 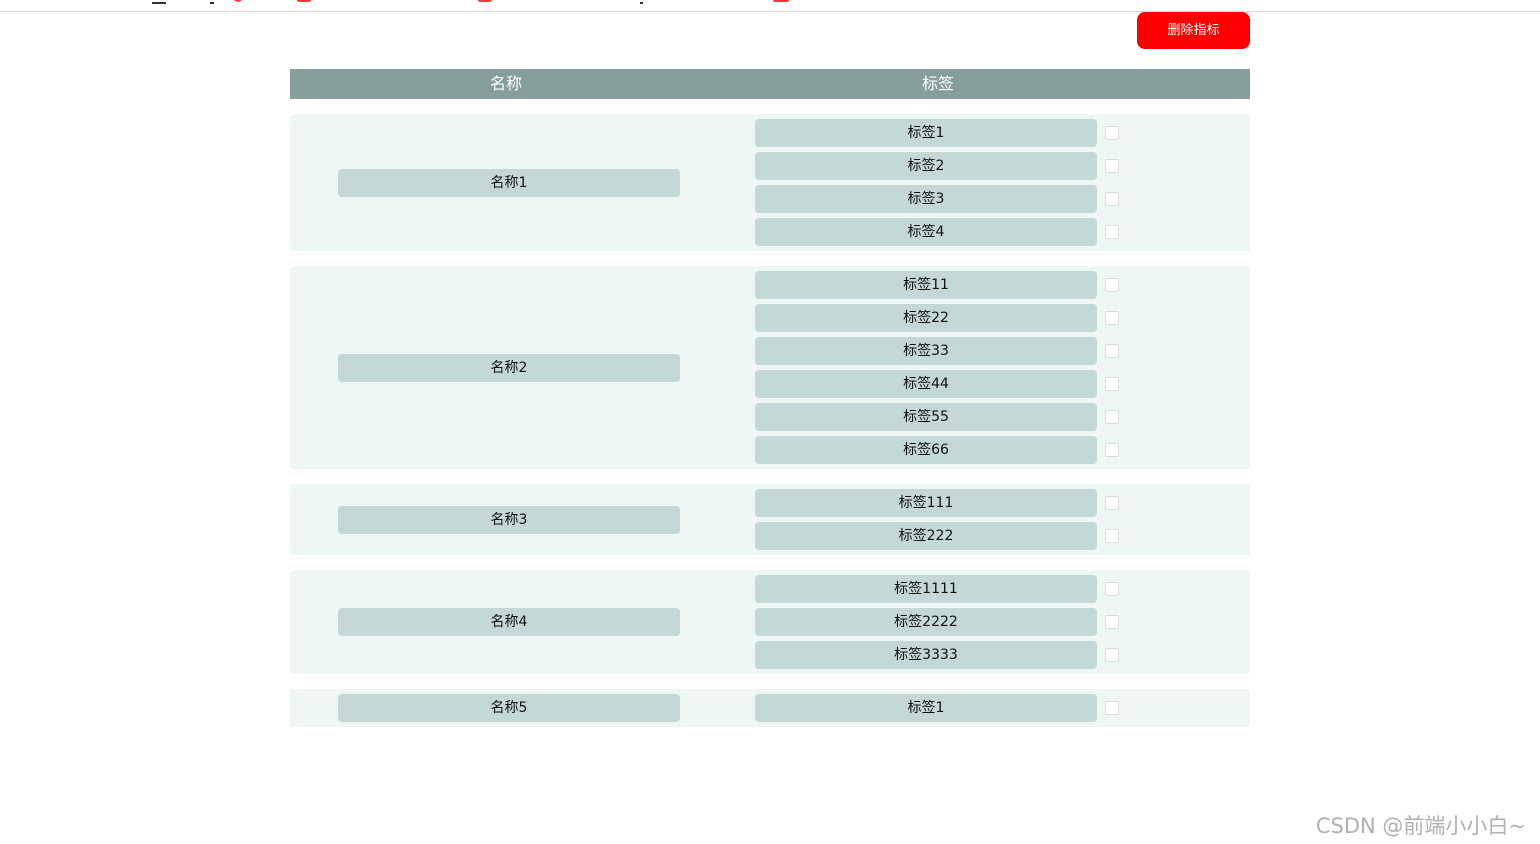 I want to click on tag-row: 标签3333, so click(x=937, y=655).